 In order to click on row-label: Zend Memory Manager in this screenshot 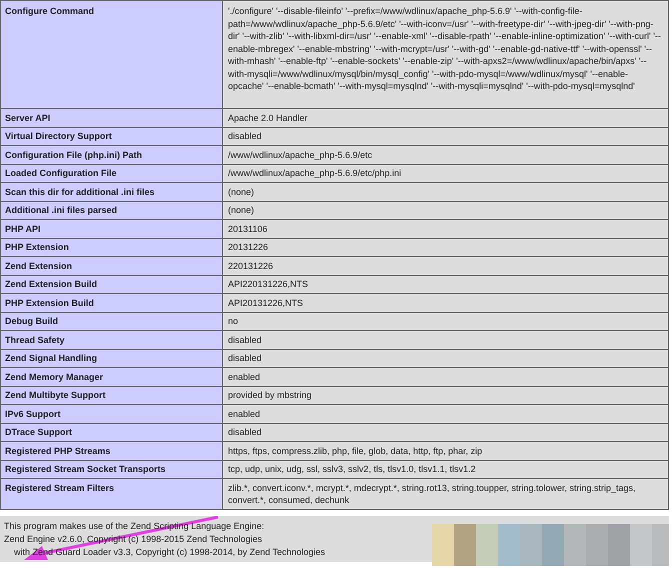, I will do `click(111, 377)`.